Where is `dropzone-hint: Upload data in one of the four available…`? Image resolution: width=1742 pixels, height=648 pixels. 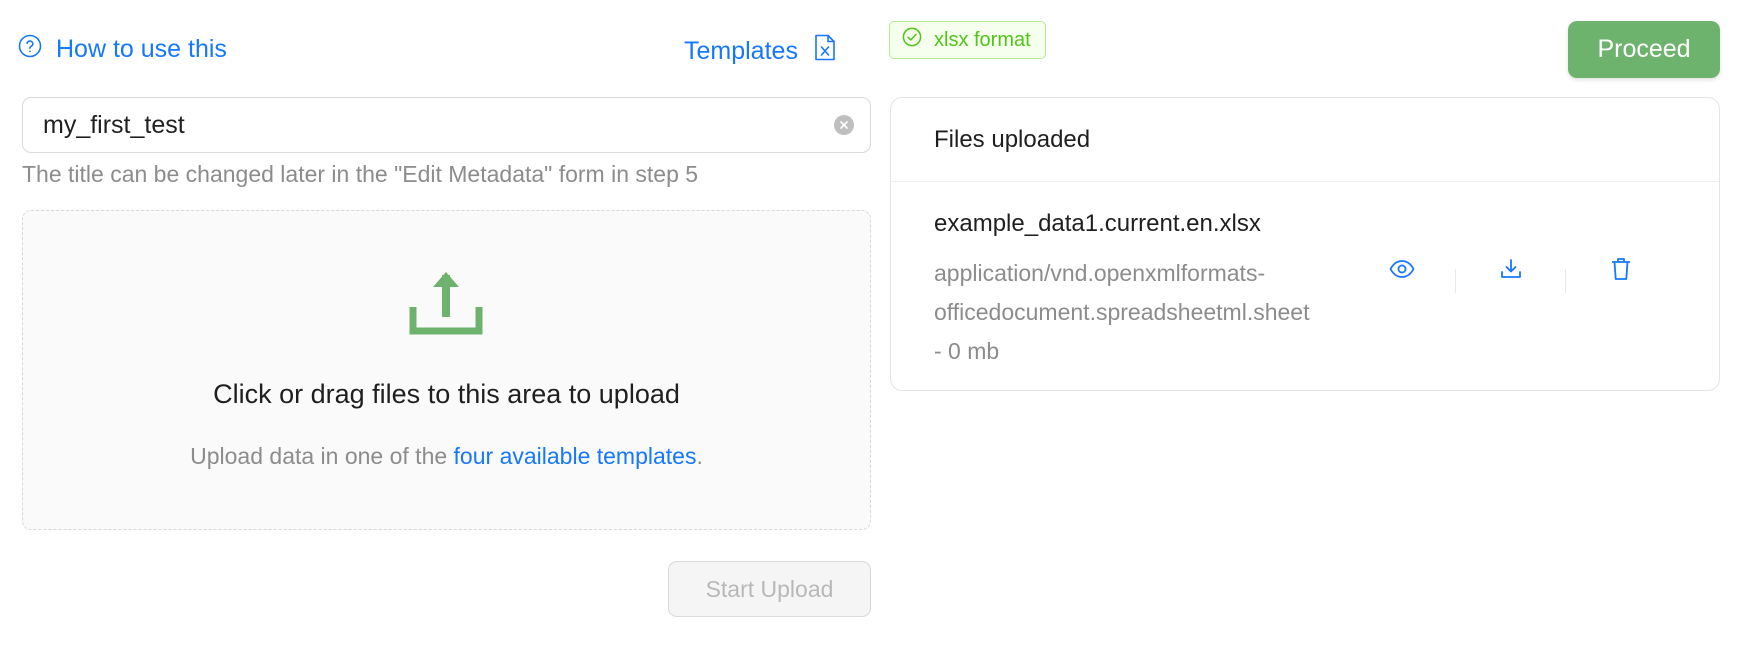 dropzone-hint: Upload data in one of the four available… is located at coordinates (446, 456).